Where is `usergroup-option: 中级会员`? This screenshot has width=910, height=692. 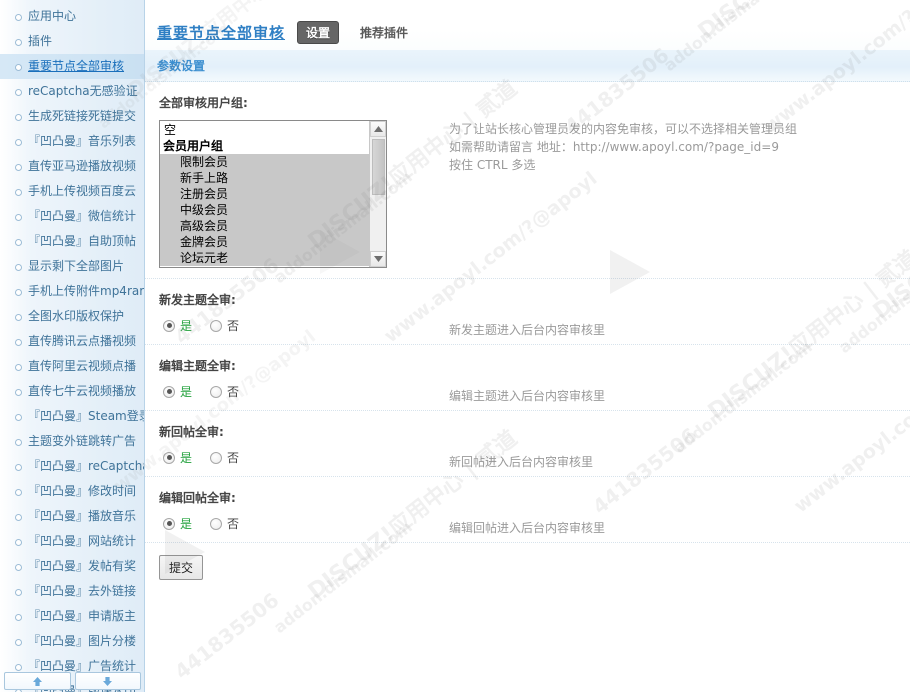 usergroup-option: 中级会员 is located at coordinates (264, 210).